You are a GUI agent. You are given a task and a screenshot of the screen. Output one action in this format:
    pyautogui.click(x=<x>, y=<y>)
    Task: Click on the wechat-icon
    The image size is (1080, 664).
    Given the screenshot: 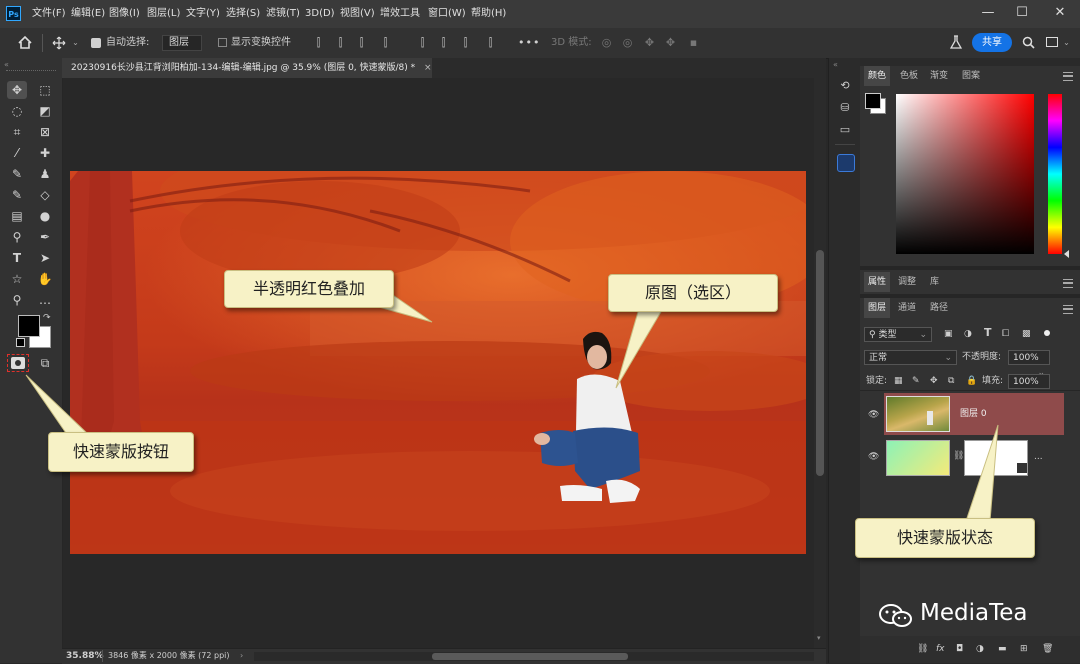 What is the action you would take?
    pyautogui.click(x=896, y=616)
    